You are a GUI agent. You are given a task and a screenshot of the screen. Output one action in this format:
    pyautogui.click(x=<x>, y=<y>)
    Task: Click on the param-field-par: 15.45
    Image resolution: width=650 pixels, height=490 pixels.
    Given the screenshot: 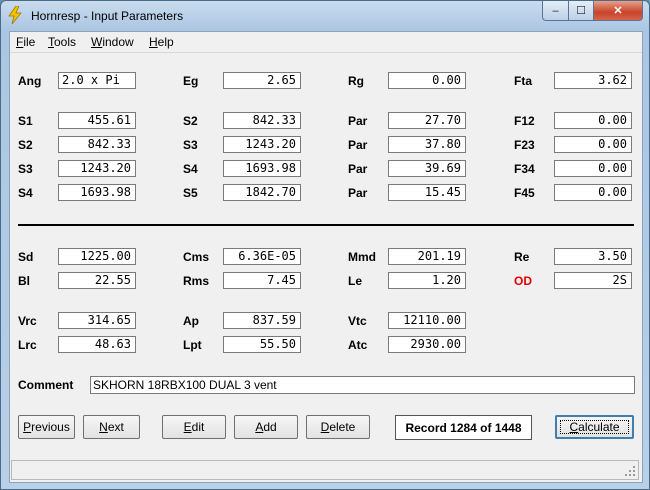 What is the action you would take?
    pyautogui.click(x=427, y=192)
    